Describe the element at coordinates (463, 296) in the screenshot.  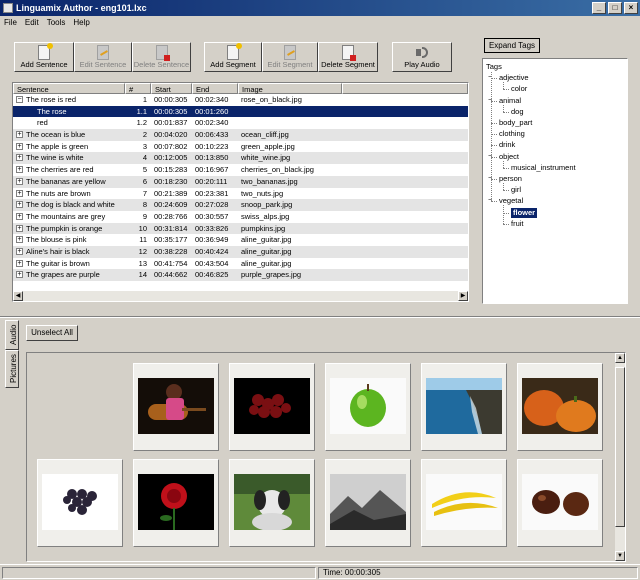
I see `scroll-right-button: ▶` at that location.